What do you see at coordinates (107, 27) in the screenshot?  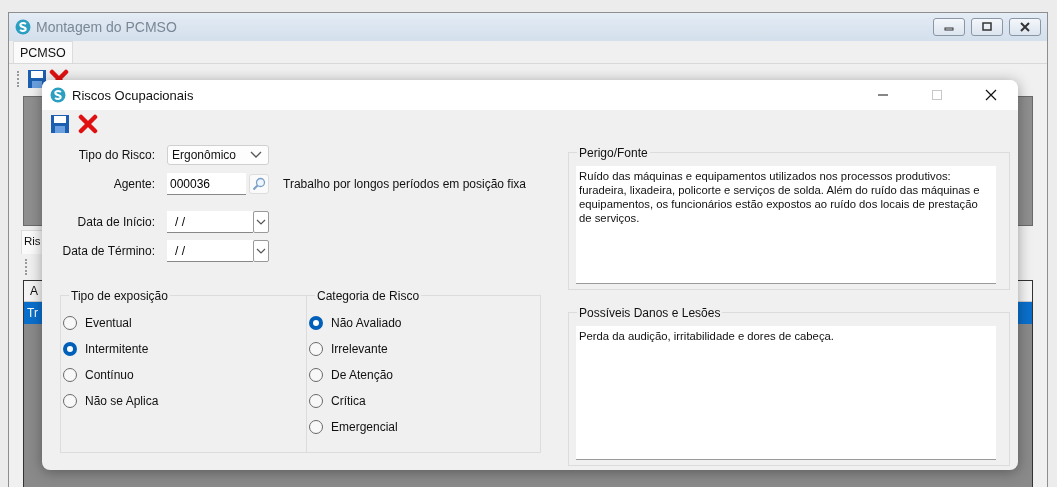 I see `window-title: Montagem do PCMSO` at bounding box center [107, 27].